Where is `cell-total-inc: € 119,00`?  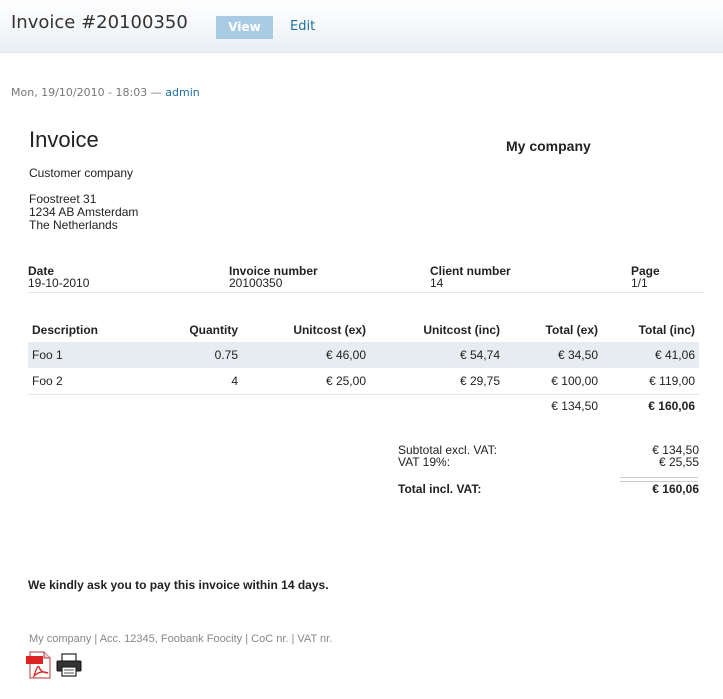 cell-total-inc: € 119,00 is located at coordinates (650, 381).